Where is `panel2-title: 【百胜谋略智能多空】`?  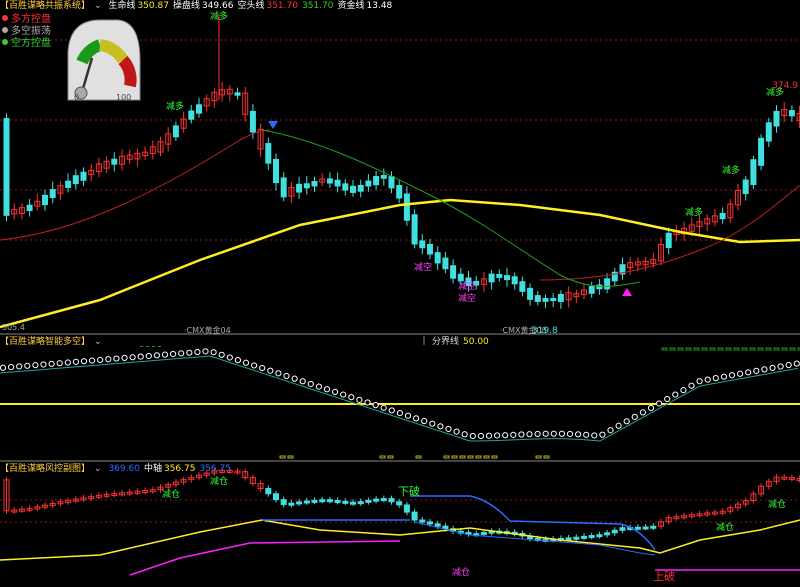
panel2-title: 【百胜谋略智能多空】 is located at coordinates (45, 342).